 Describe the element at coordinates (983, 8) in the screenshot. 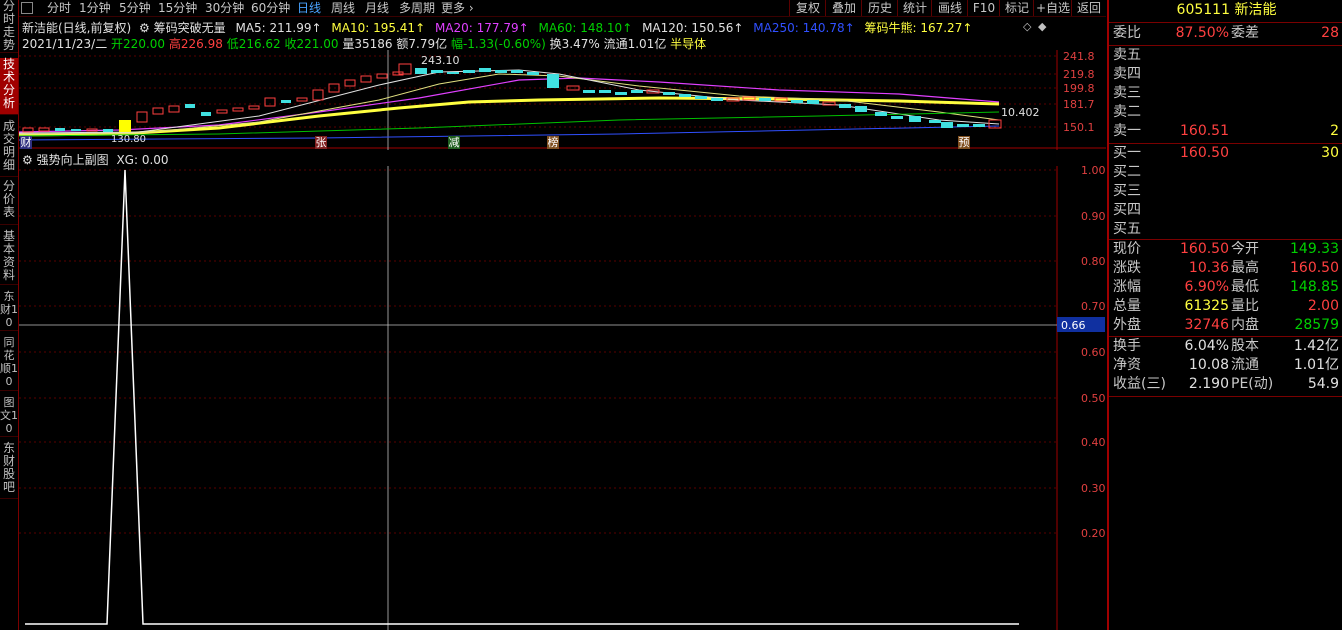

I see `f10-button: F10` at that location.